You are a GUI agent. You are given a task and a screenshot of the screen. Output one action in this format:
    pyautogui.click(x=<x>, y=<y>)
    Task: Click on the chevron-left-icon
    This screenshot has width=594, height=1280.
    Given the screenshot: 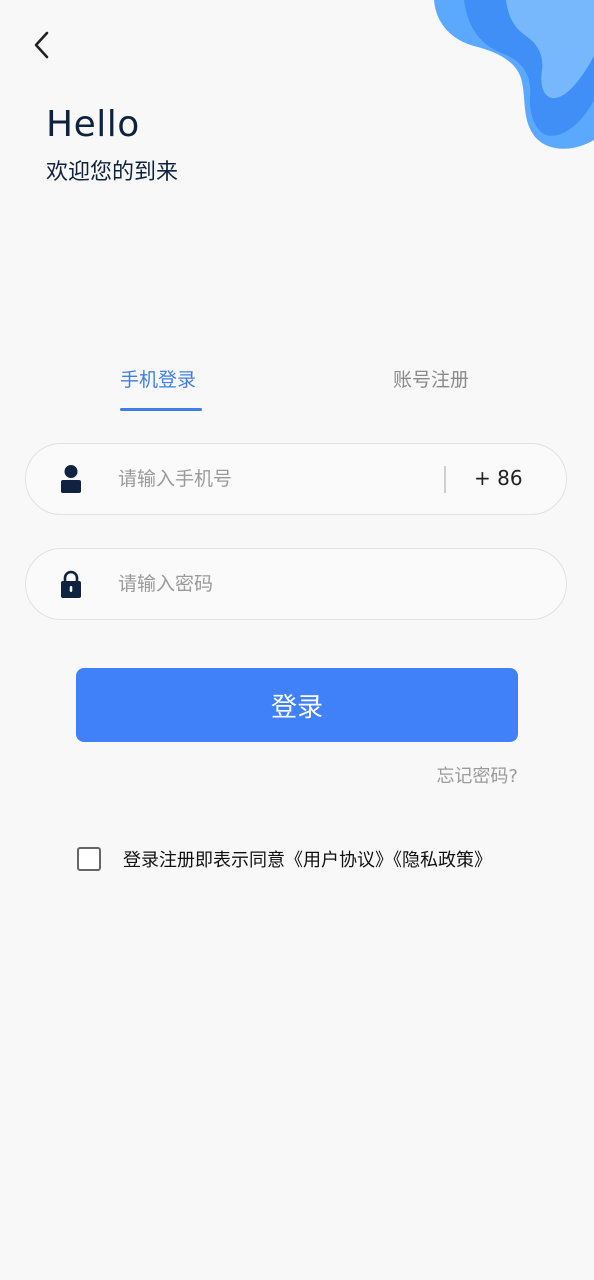 What is the action you would take?
    pyautogui.click(x=41, y=45)
    